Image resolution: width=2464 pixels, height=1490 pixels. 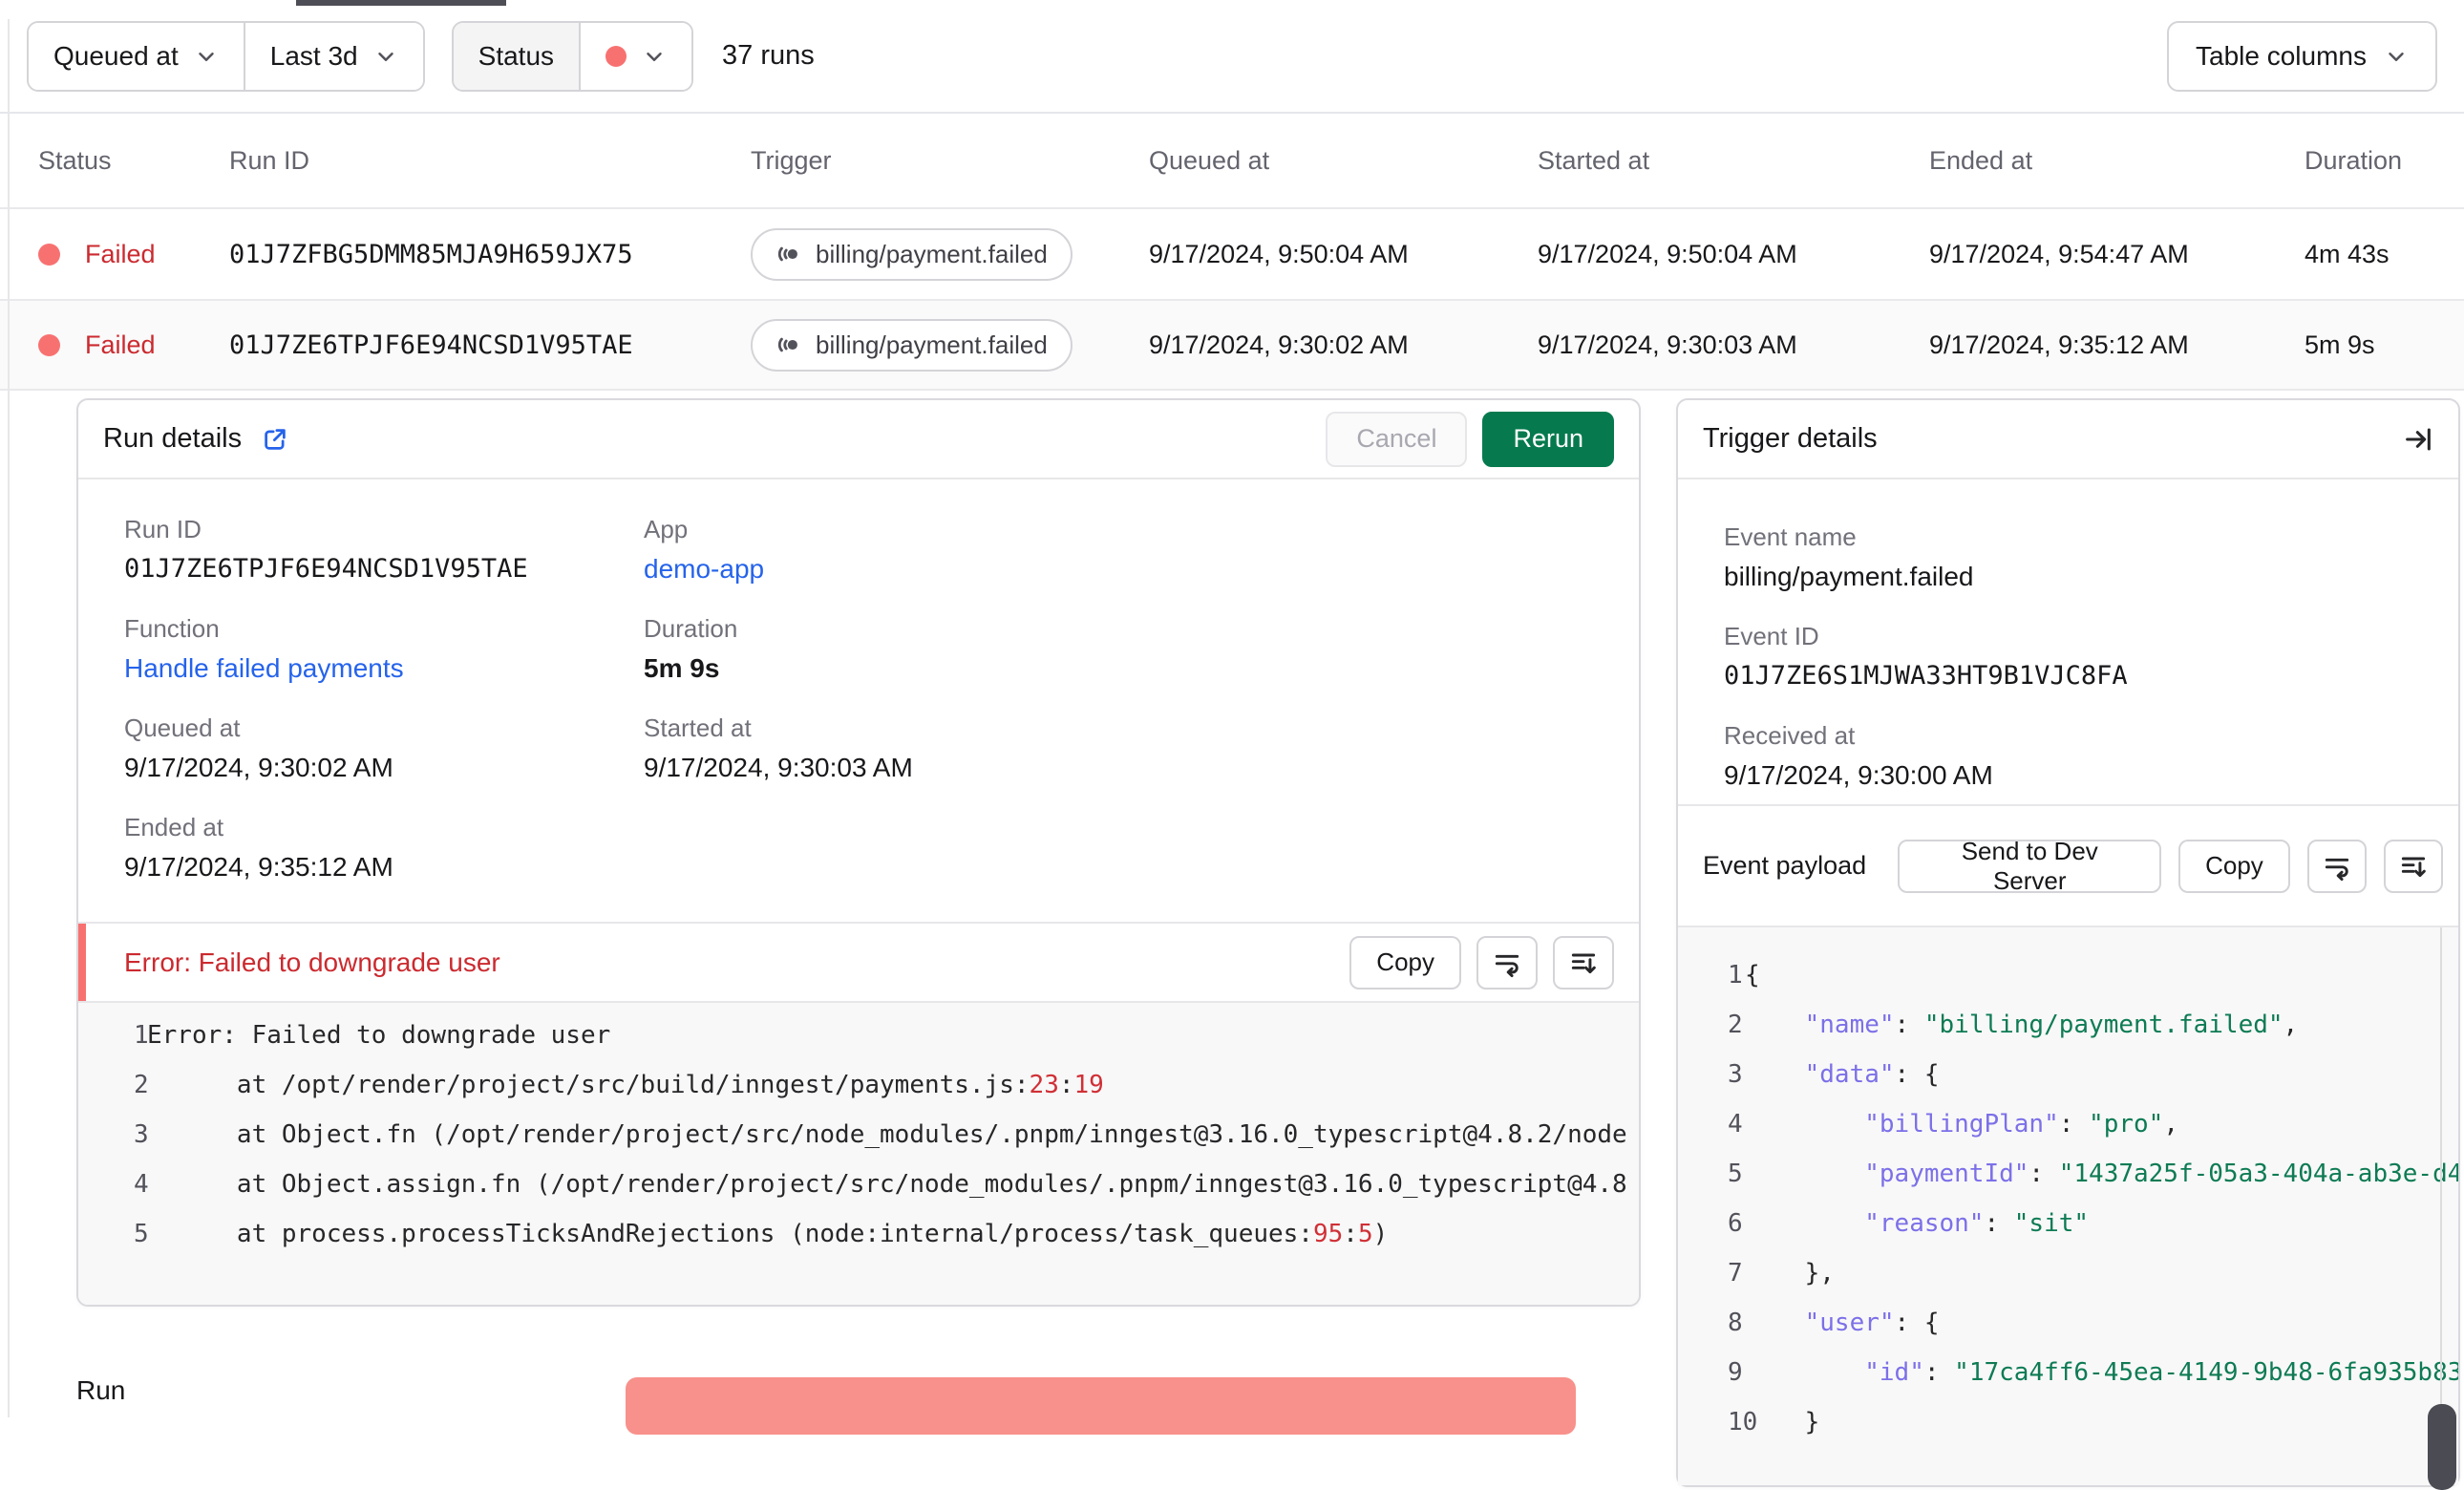 I want to click on chevron-down-icon, so click(x=654, y=56).